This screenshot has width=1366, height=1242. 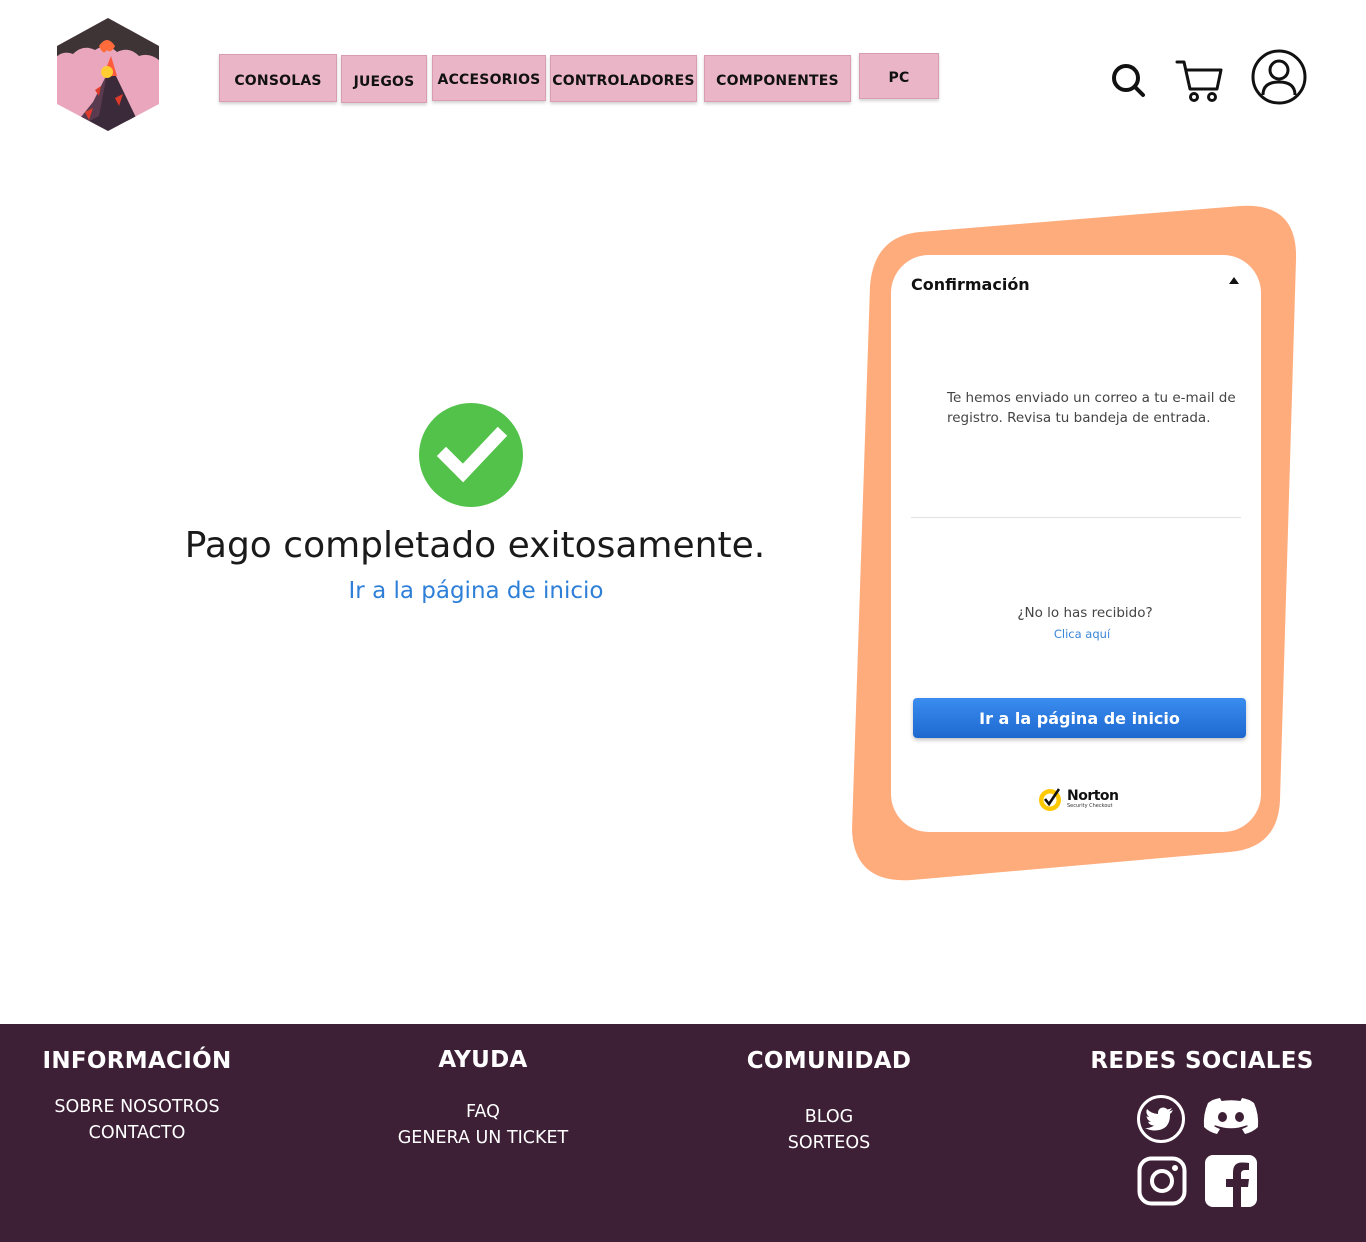 I want to click on nav-componentes: COMPONENTES, so click(x=777, y=78).